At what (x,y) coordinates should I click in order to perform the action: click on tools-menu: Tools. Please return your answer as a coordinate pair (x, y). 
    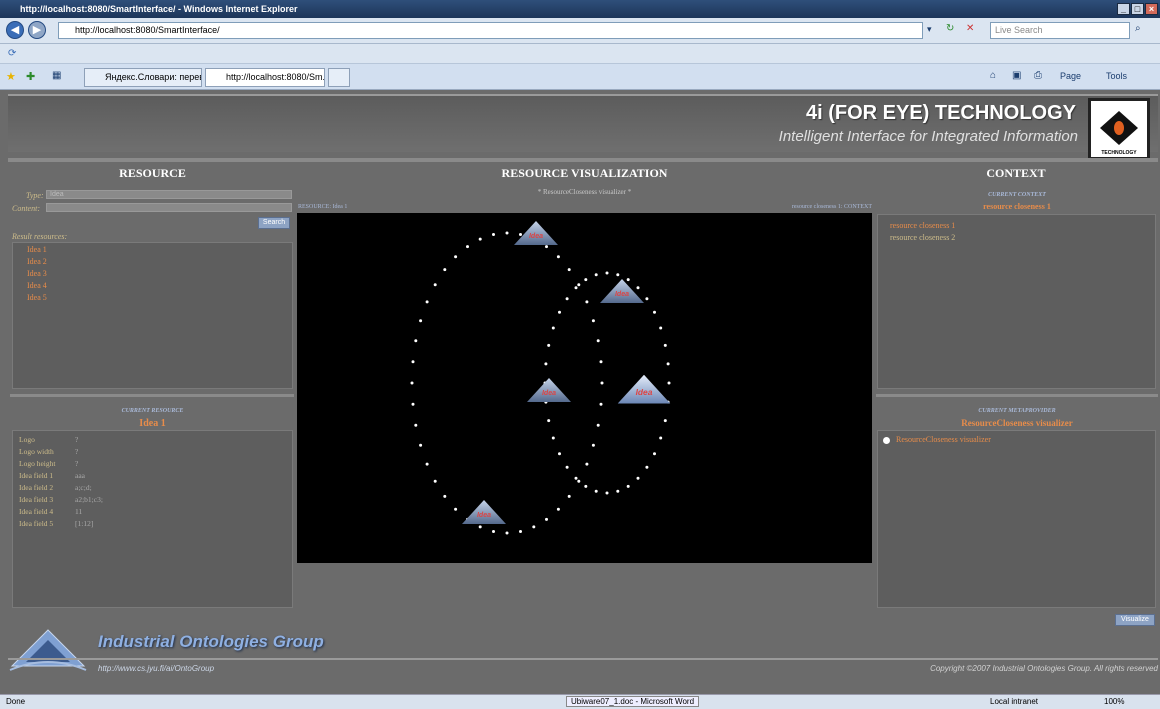
    Looking at the image, I should click on (1116, 76).